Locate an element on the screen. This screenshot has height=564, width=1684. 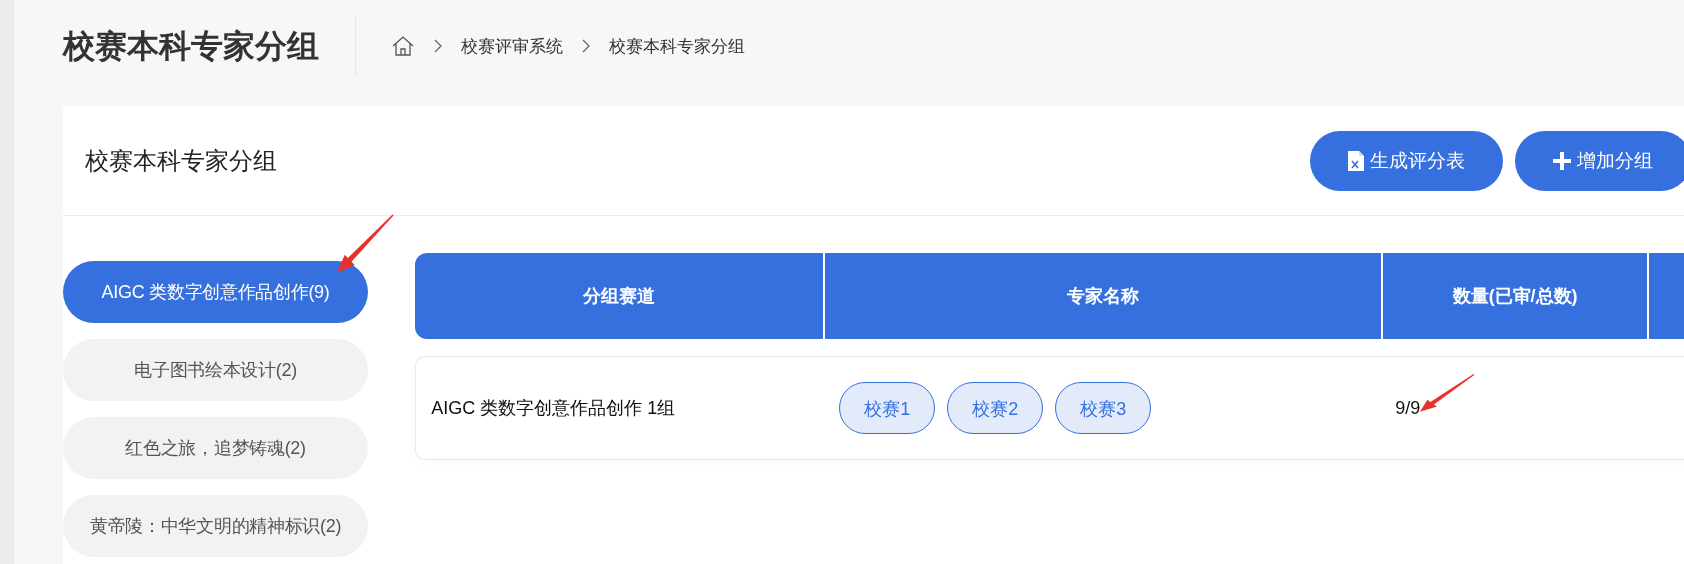
column-header: 分组赛道 is located at coordinates (619, 296).